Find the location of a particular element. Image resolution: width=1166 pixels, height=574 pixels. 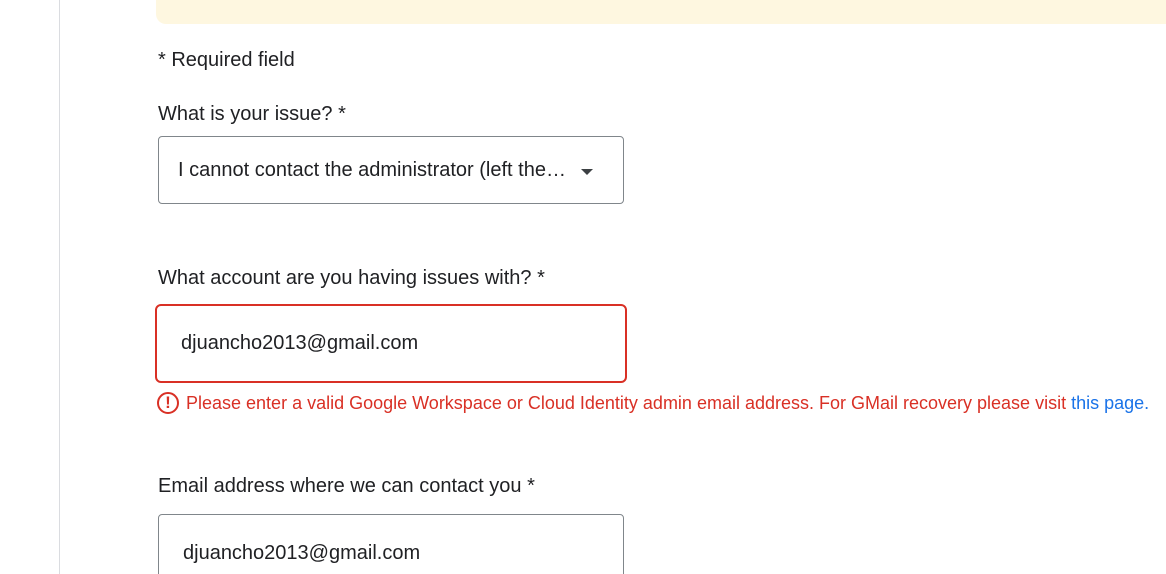

dropdown-arrow-icon is located at coordinates (587, 172).